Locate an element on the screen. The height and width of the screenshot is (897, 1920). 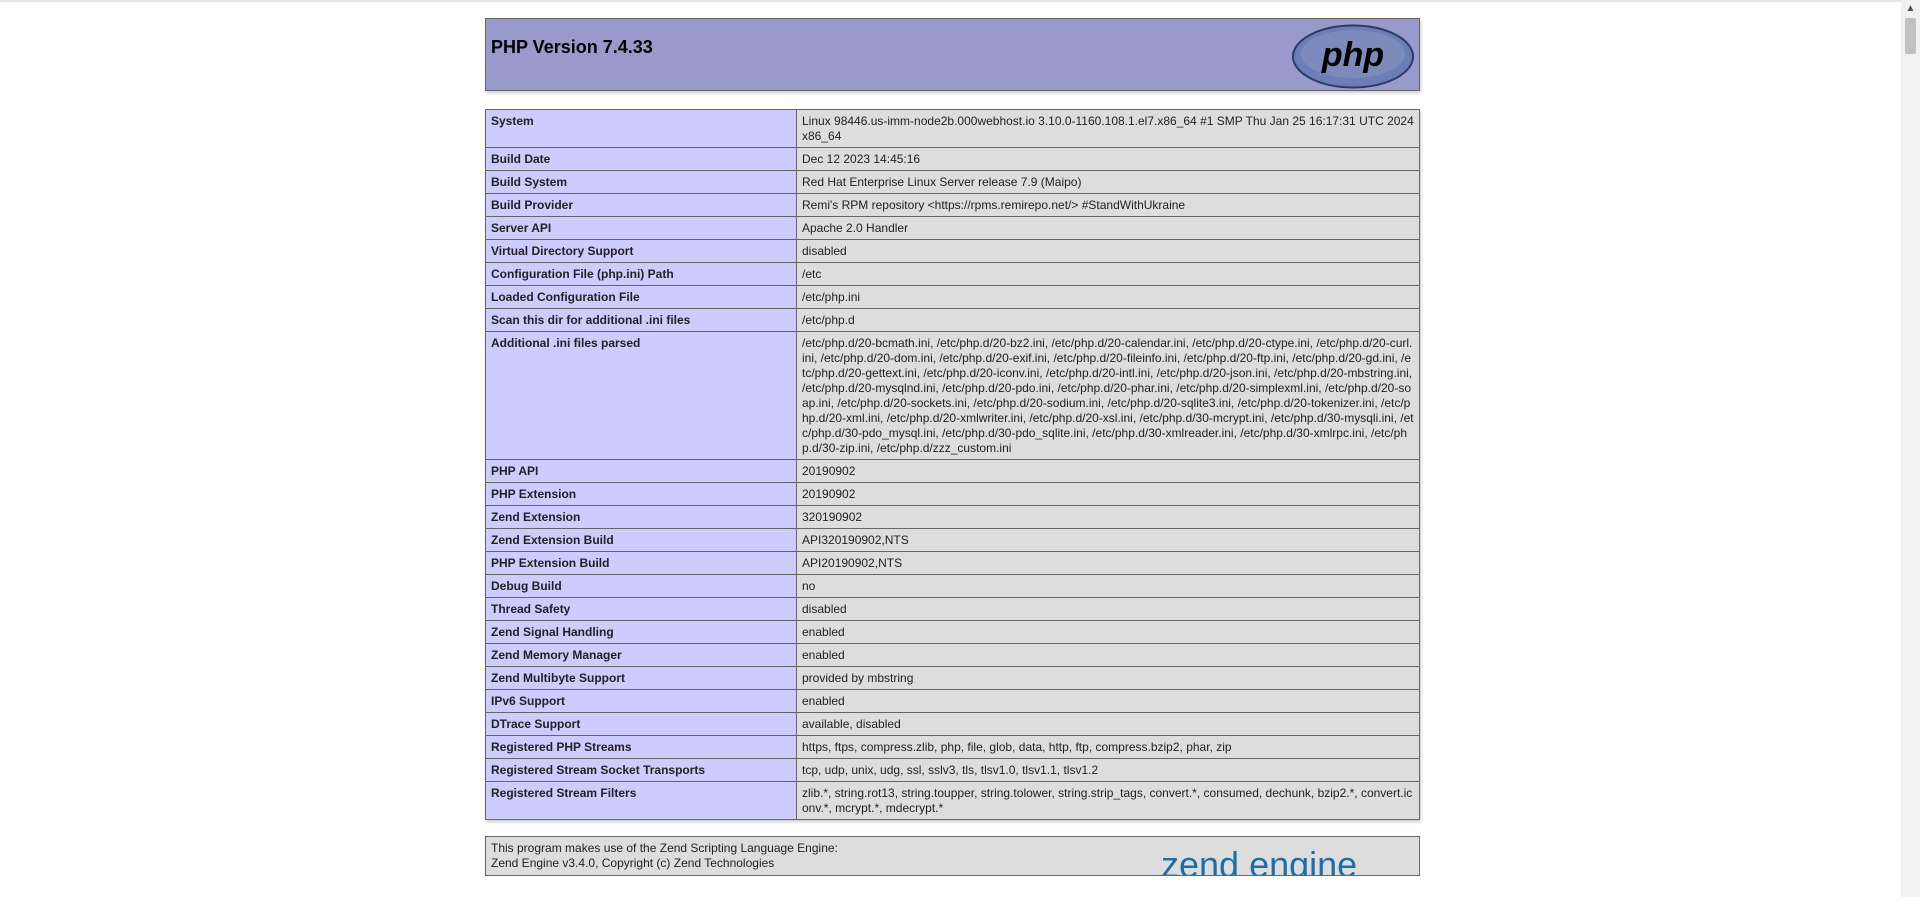
info-label: IPv6 Support is located at coordinates (641, 701).